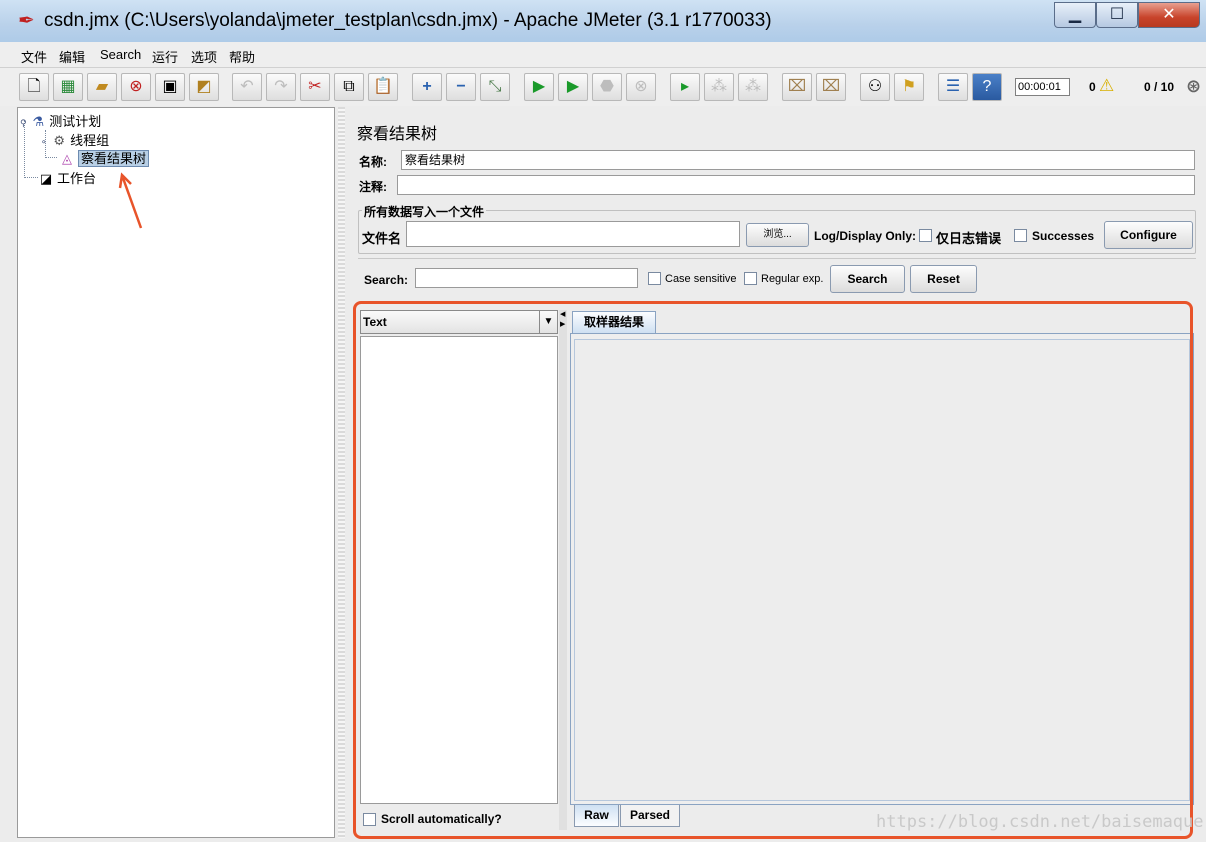 The image size is (1206, 842). Describe the element at coordinates (397, 134) in the screenshot. I see `panel-title: 察看结果树` at that location.